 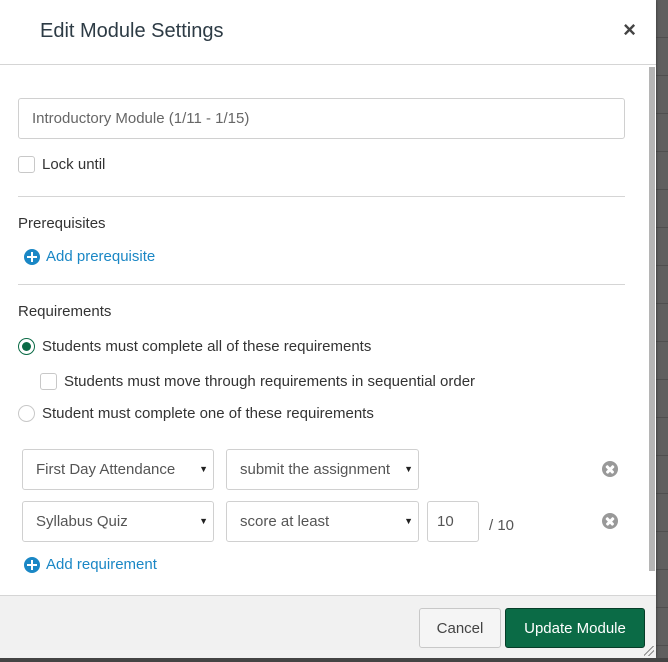 What do you see at coordinates (48, 381) in the screenshot?
I see `sequential-order-checkbox` at bounding box center [48, 381].